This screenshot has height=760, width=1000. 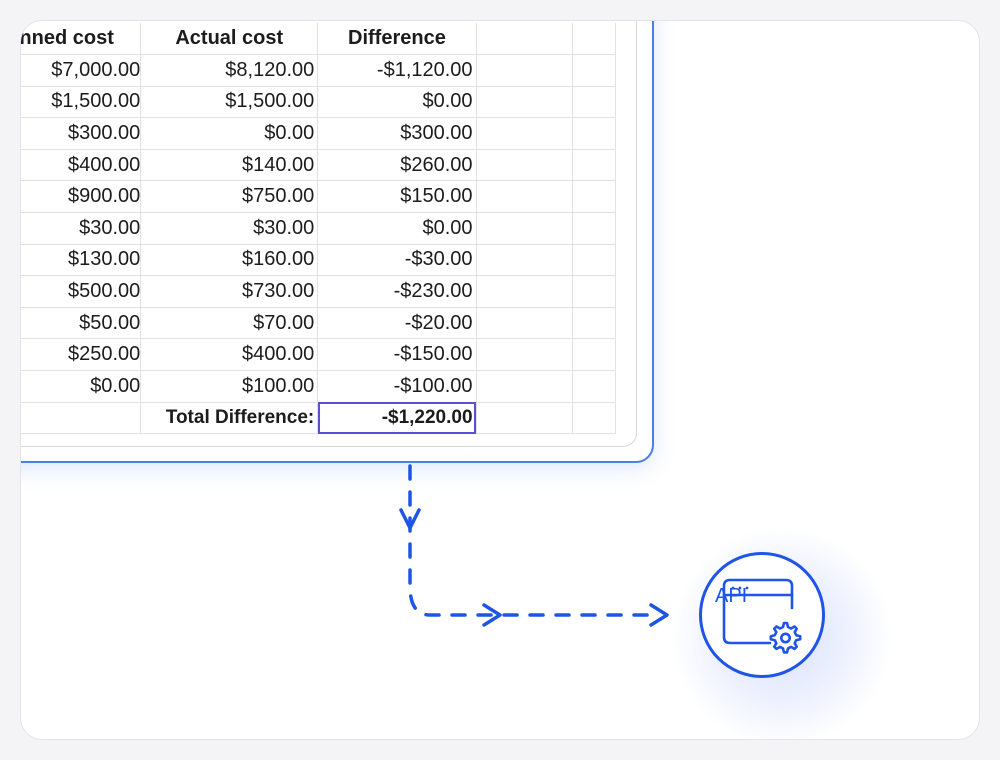 I want to click on api-label: API, so click(x=731, y=596).